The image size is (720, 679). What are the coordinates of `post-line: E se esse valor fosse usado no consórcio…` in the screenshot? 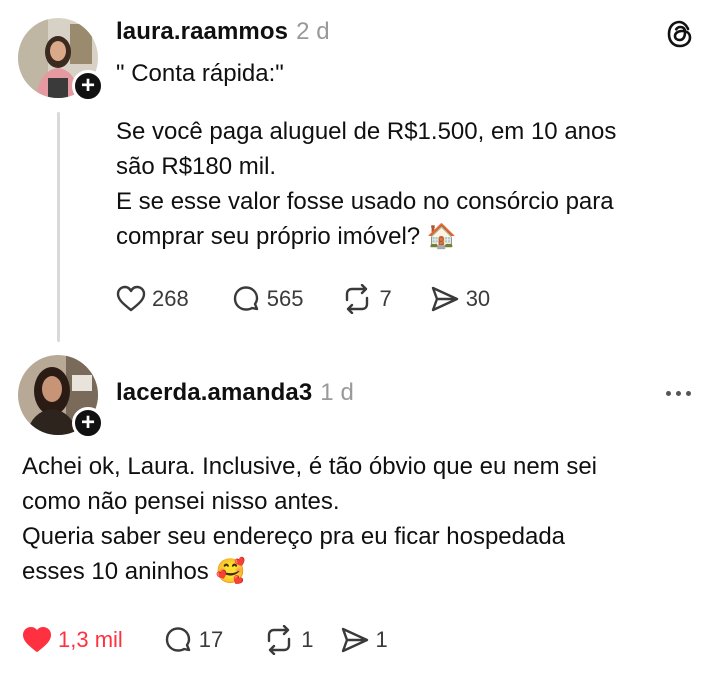 It's located at (365, 201).